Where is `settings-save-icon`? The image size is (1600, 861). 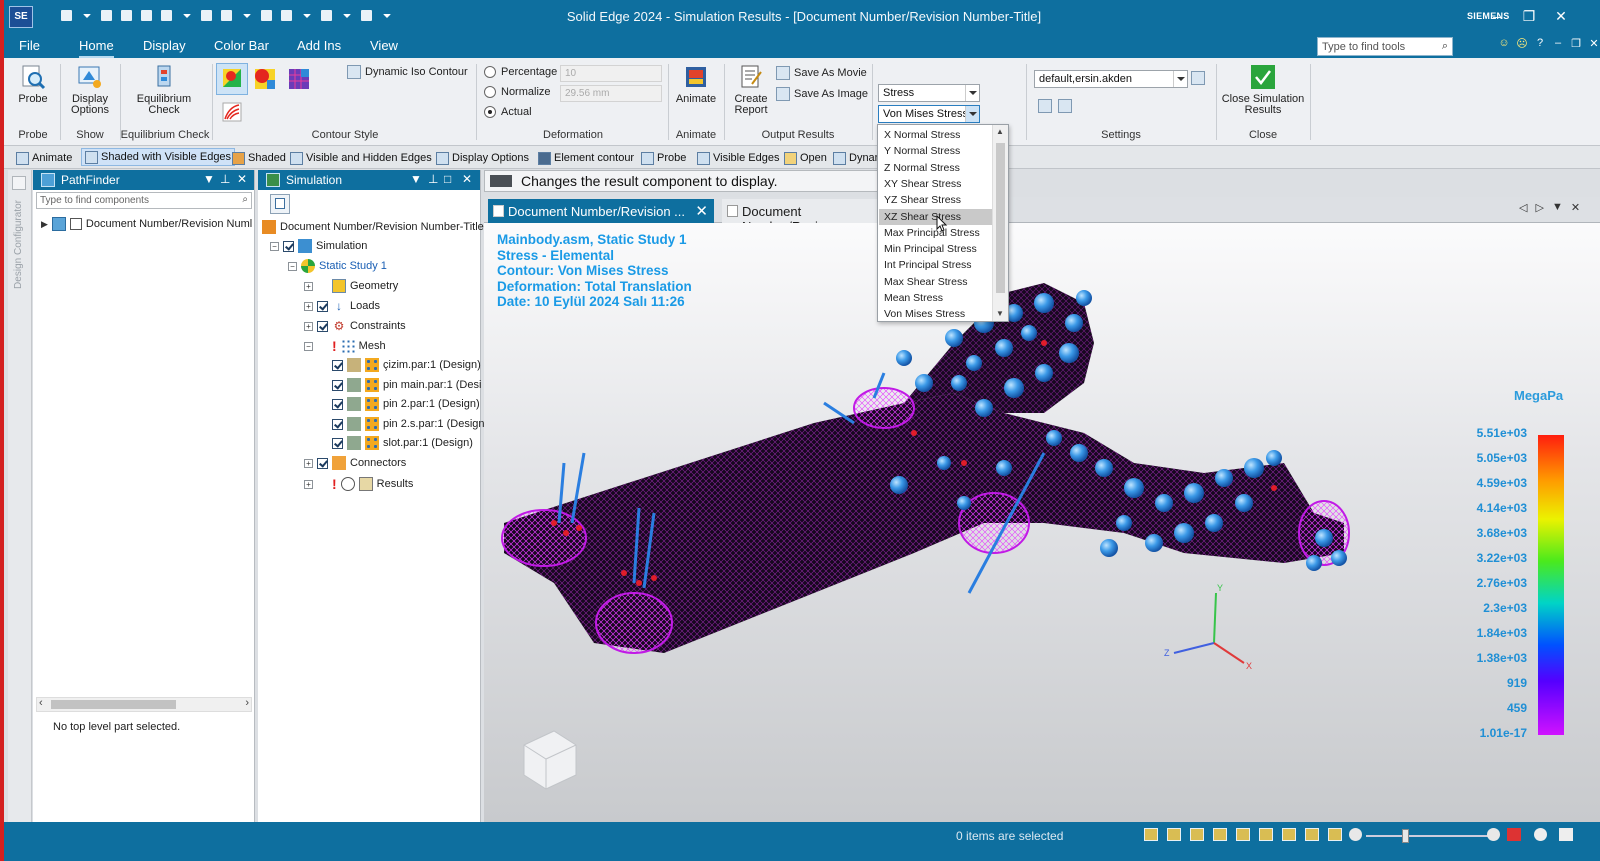 settings-save-icon is located at coordinates (1198, 79).